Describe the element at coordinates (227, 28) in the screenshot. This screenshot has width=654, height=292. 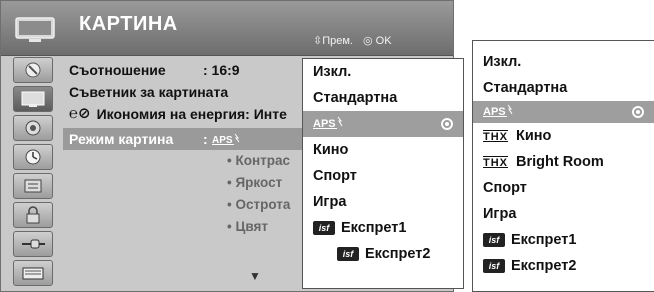
I see `menu-header: КАРТИНА ⇳Прем. ◎ OK` at that location.